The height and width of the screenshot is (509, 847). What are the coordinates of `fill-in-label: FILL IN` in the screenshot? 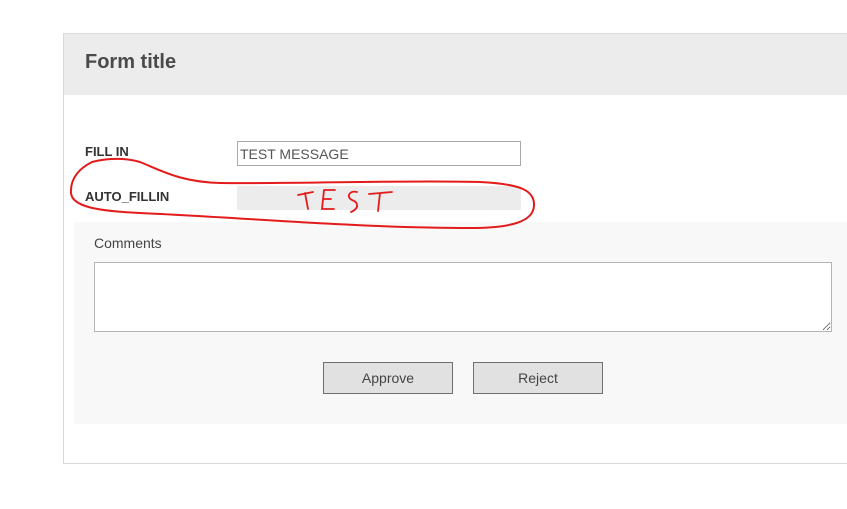 It's located at (107, 151).